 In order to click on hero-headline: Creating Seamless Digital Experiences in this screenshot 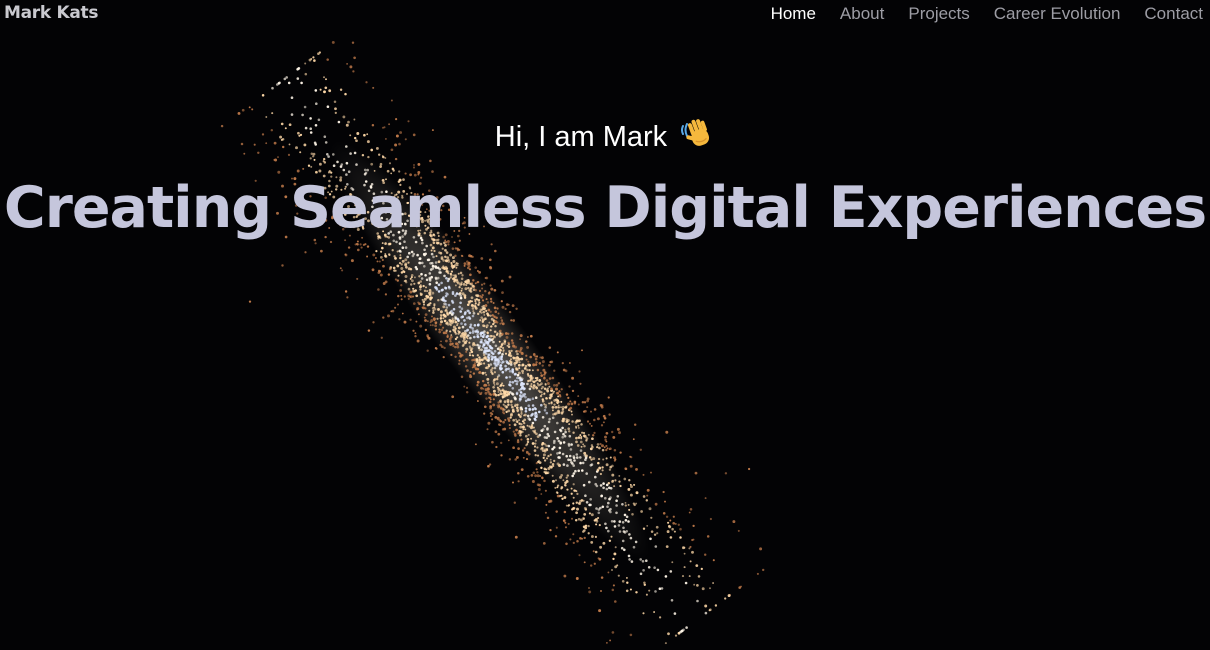, I will do `click(605, 208)`.